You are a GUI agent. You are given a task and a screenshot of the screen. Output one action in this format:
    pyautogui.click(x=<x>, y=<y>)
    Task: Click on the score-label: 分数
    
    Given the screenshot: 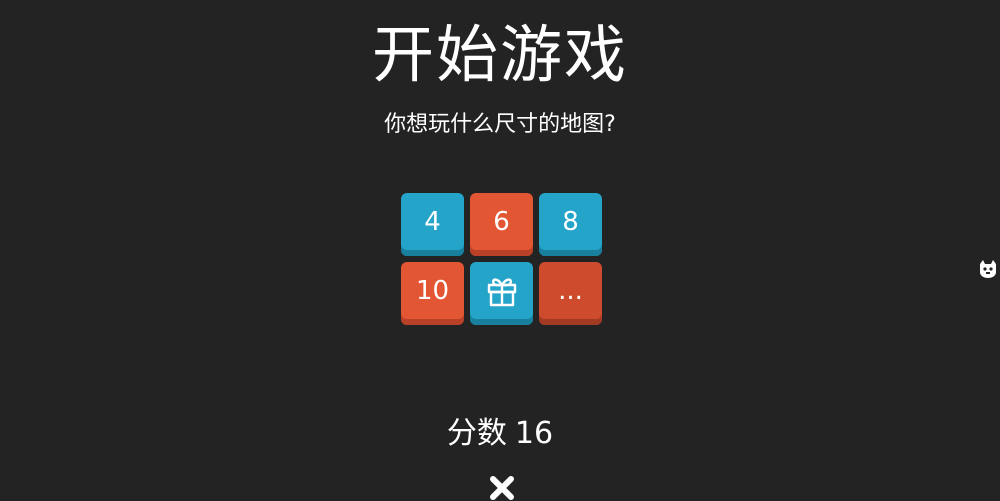 What is the action you would take?
    pyautogui.click(x=476, y=433)
    